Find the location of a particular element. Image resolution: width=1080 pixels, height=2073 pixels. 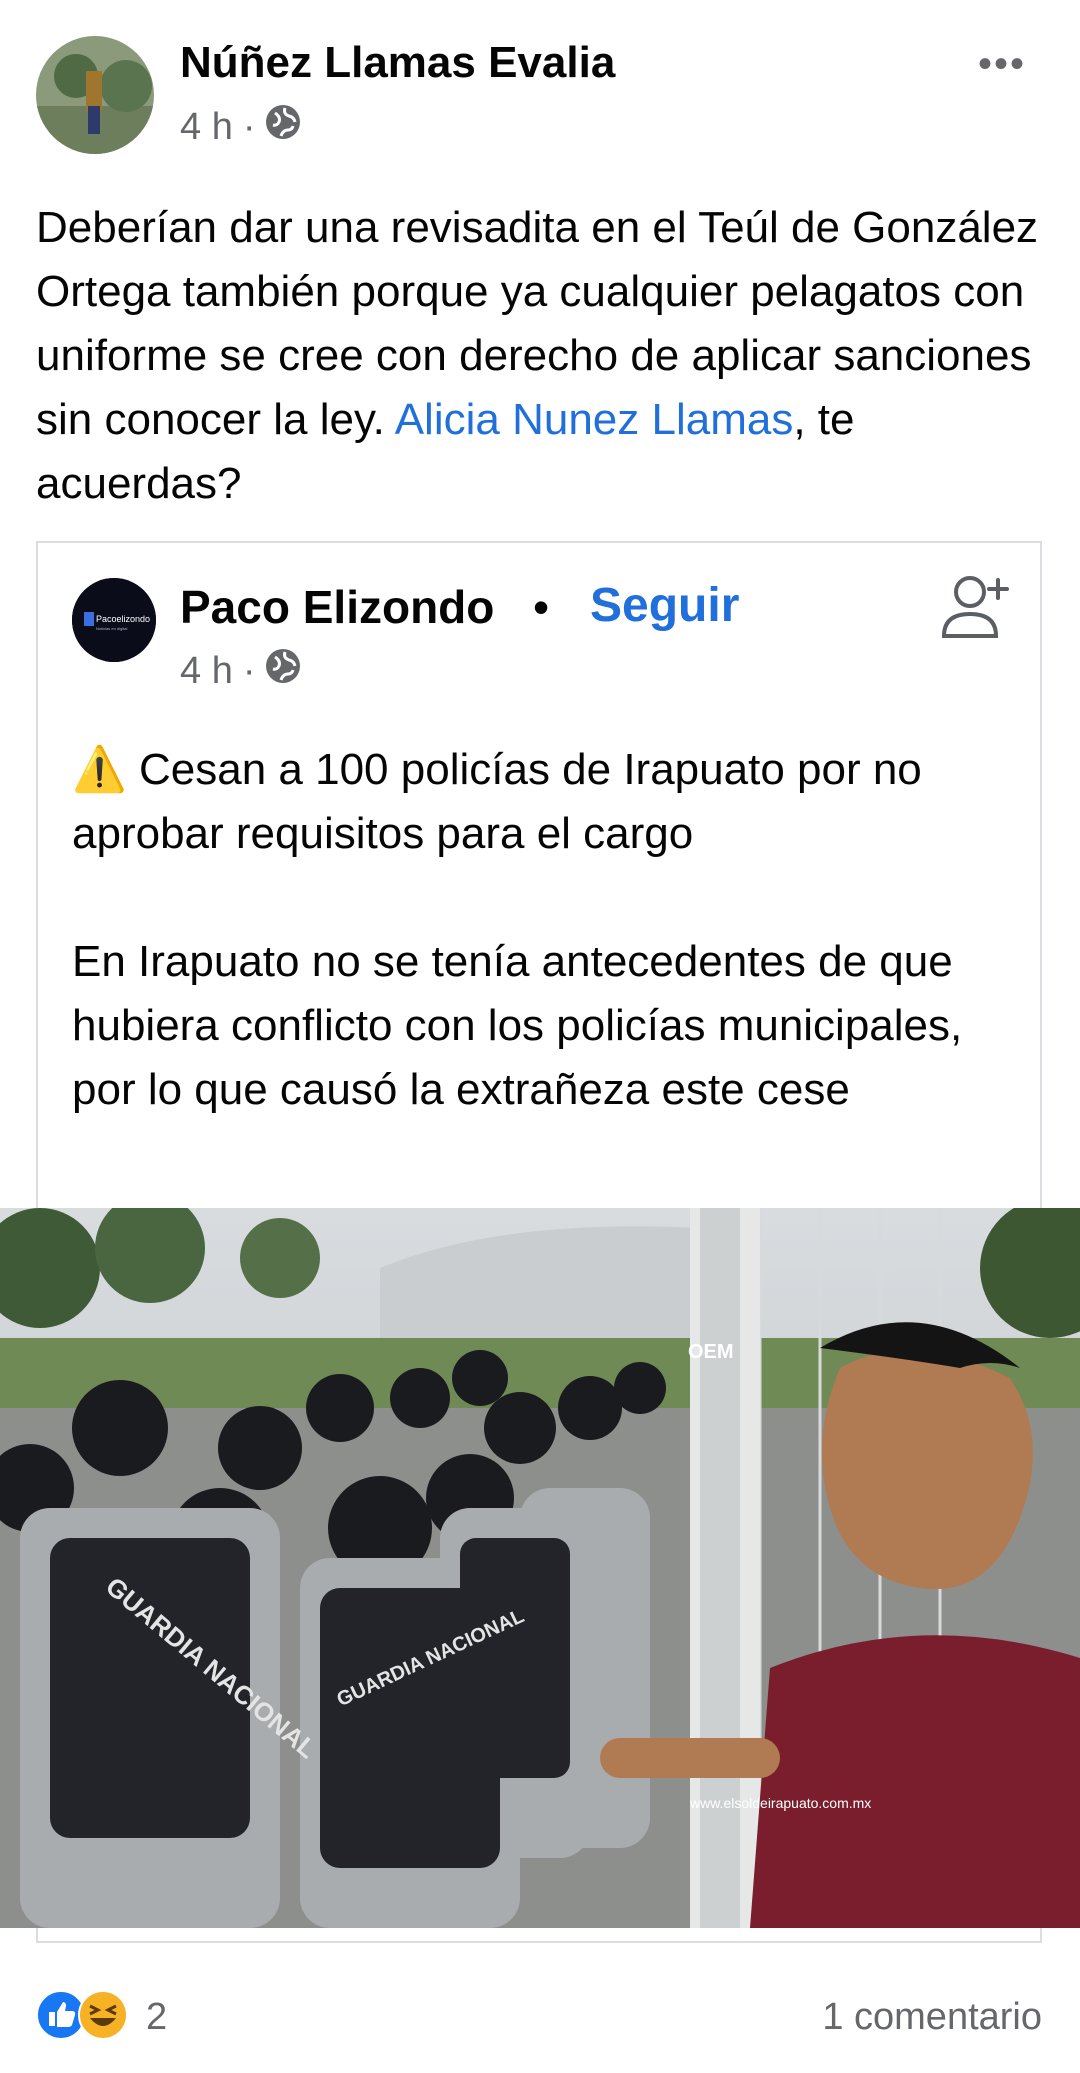

add-friend-icon is located at coordinates (977, 607).